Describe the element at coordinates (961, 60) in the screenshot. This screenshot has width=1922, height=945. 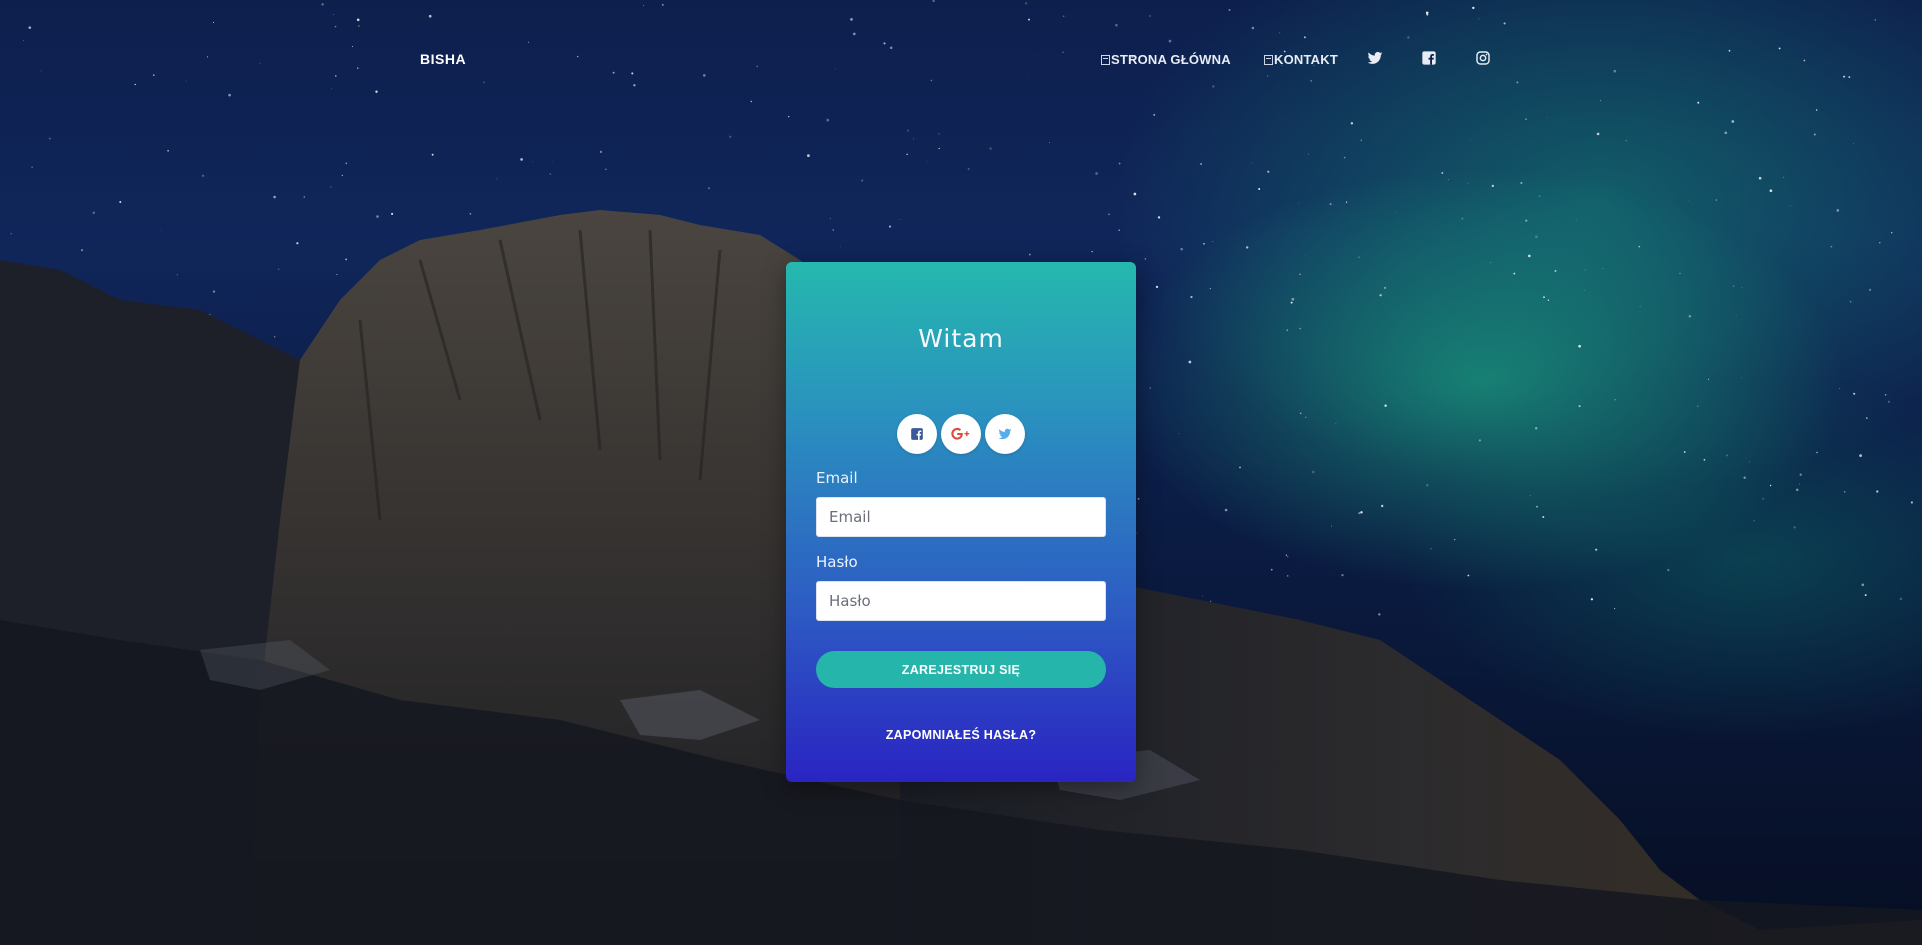
I see `top-nav: BISHA STRONA GŁÓWNA KONTAKT` at that location.